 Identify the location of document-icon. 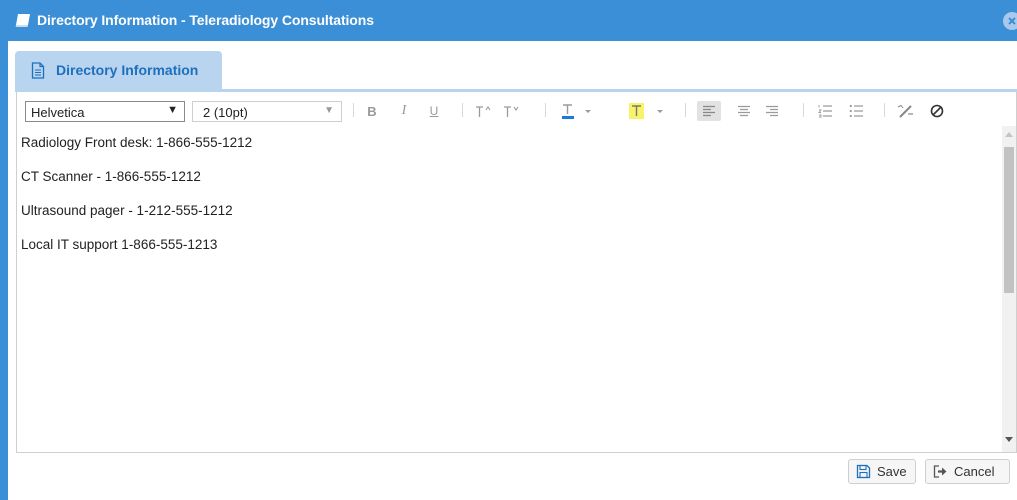
(38, 72).